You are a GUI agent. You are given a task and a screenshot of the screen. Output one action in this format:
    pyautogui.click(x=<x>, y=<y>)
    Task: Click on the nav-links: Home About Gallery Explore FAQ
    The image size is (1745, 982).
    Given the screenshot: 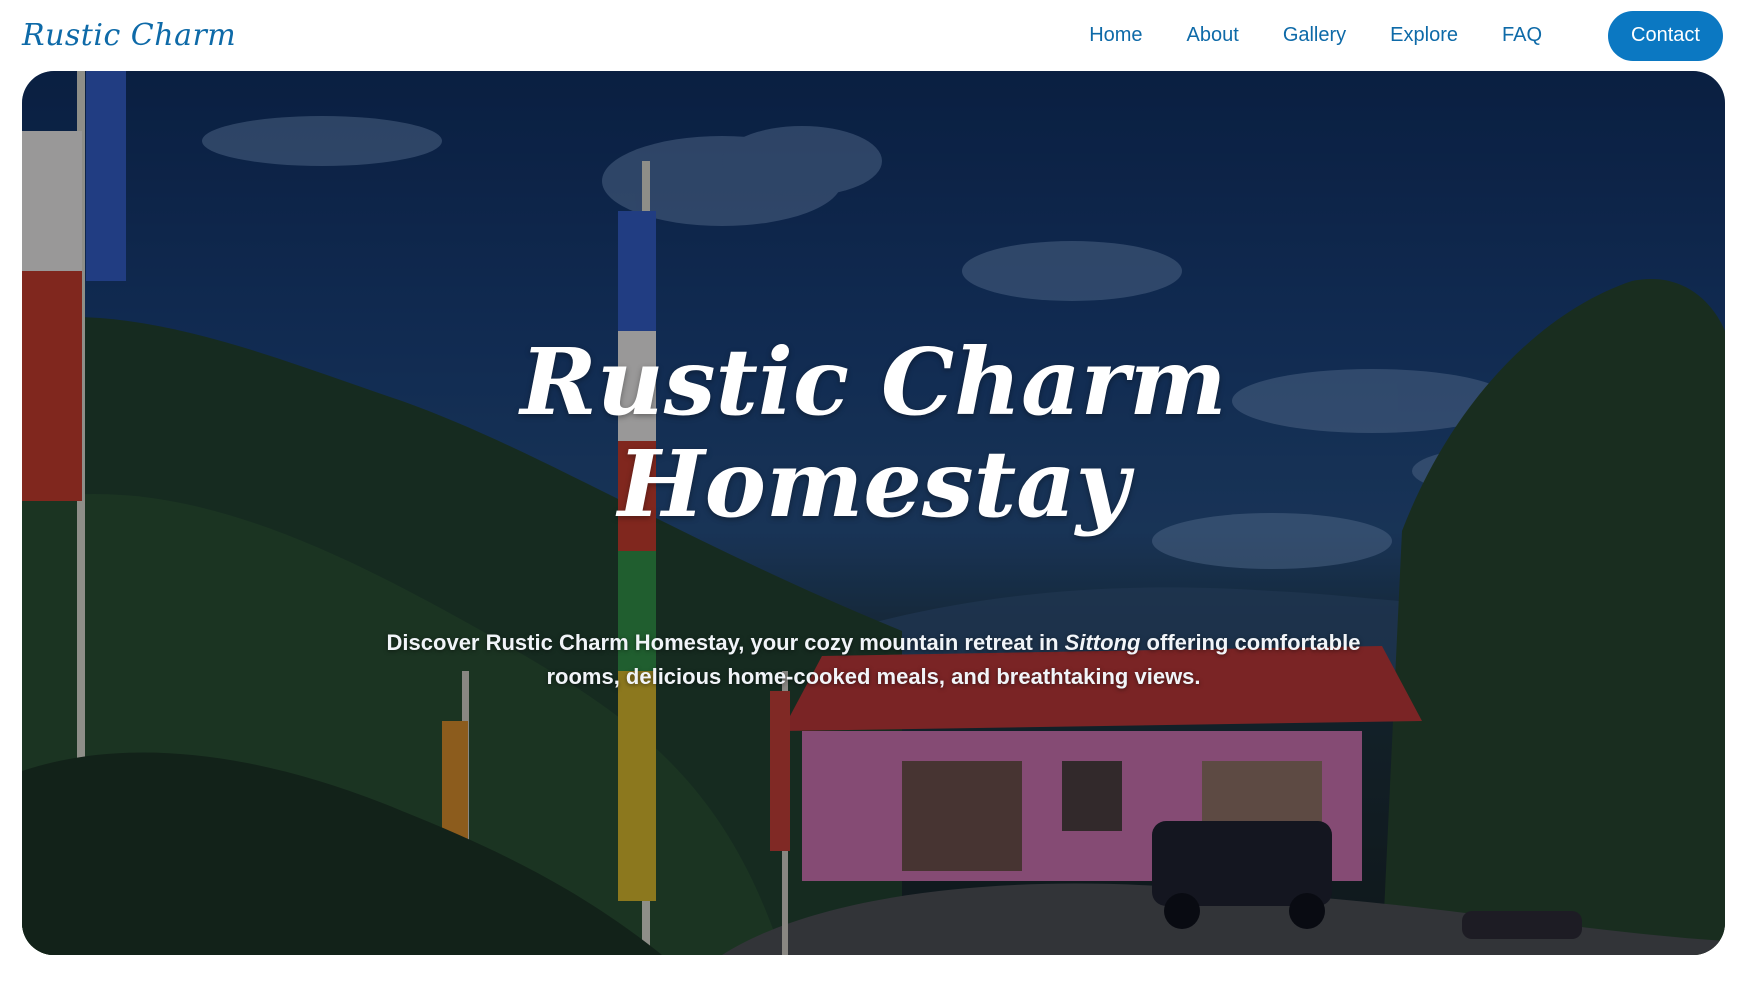 What is the action you would take?
    pyautogui.click(x=1348, y=35)
    